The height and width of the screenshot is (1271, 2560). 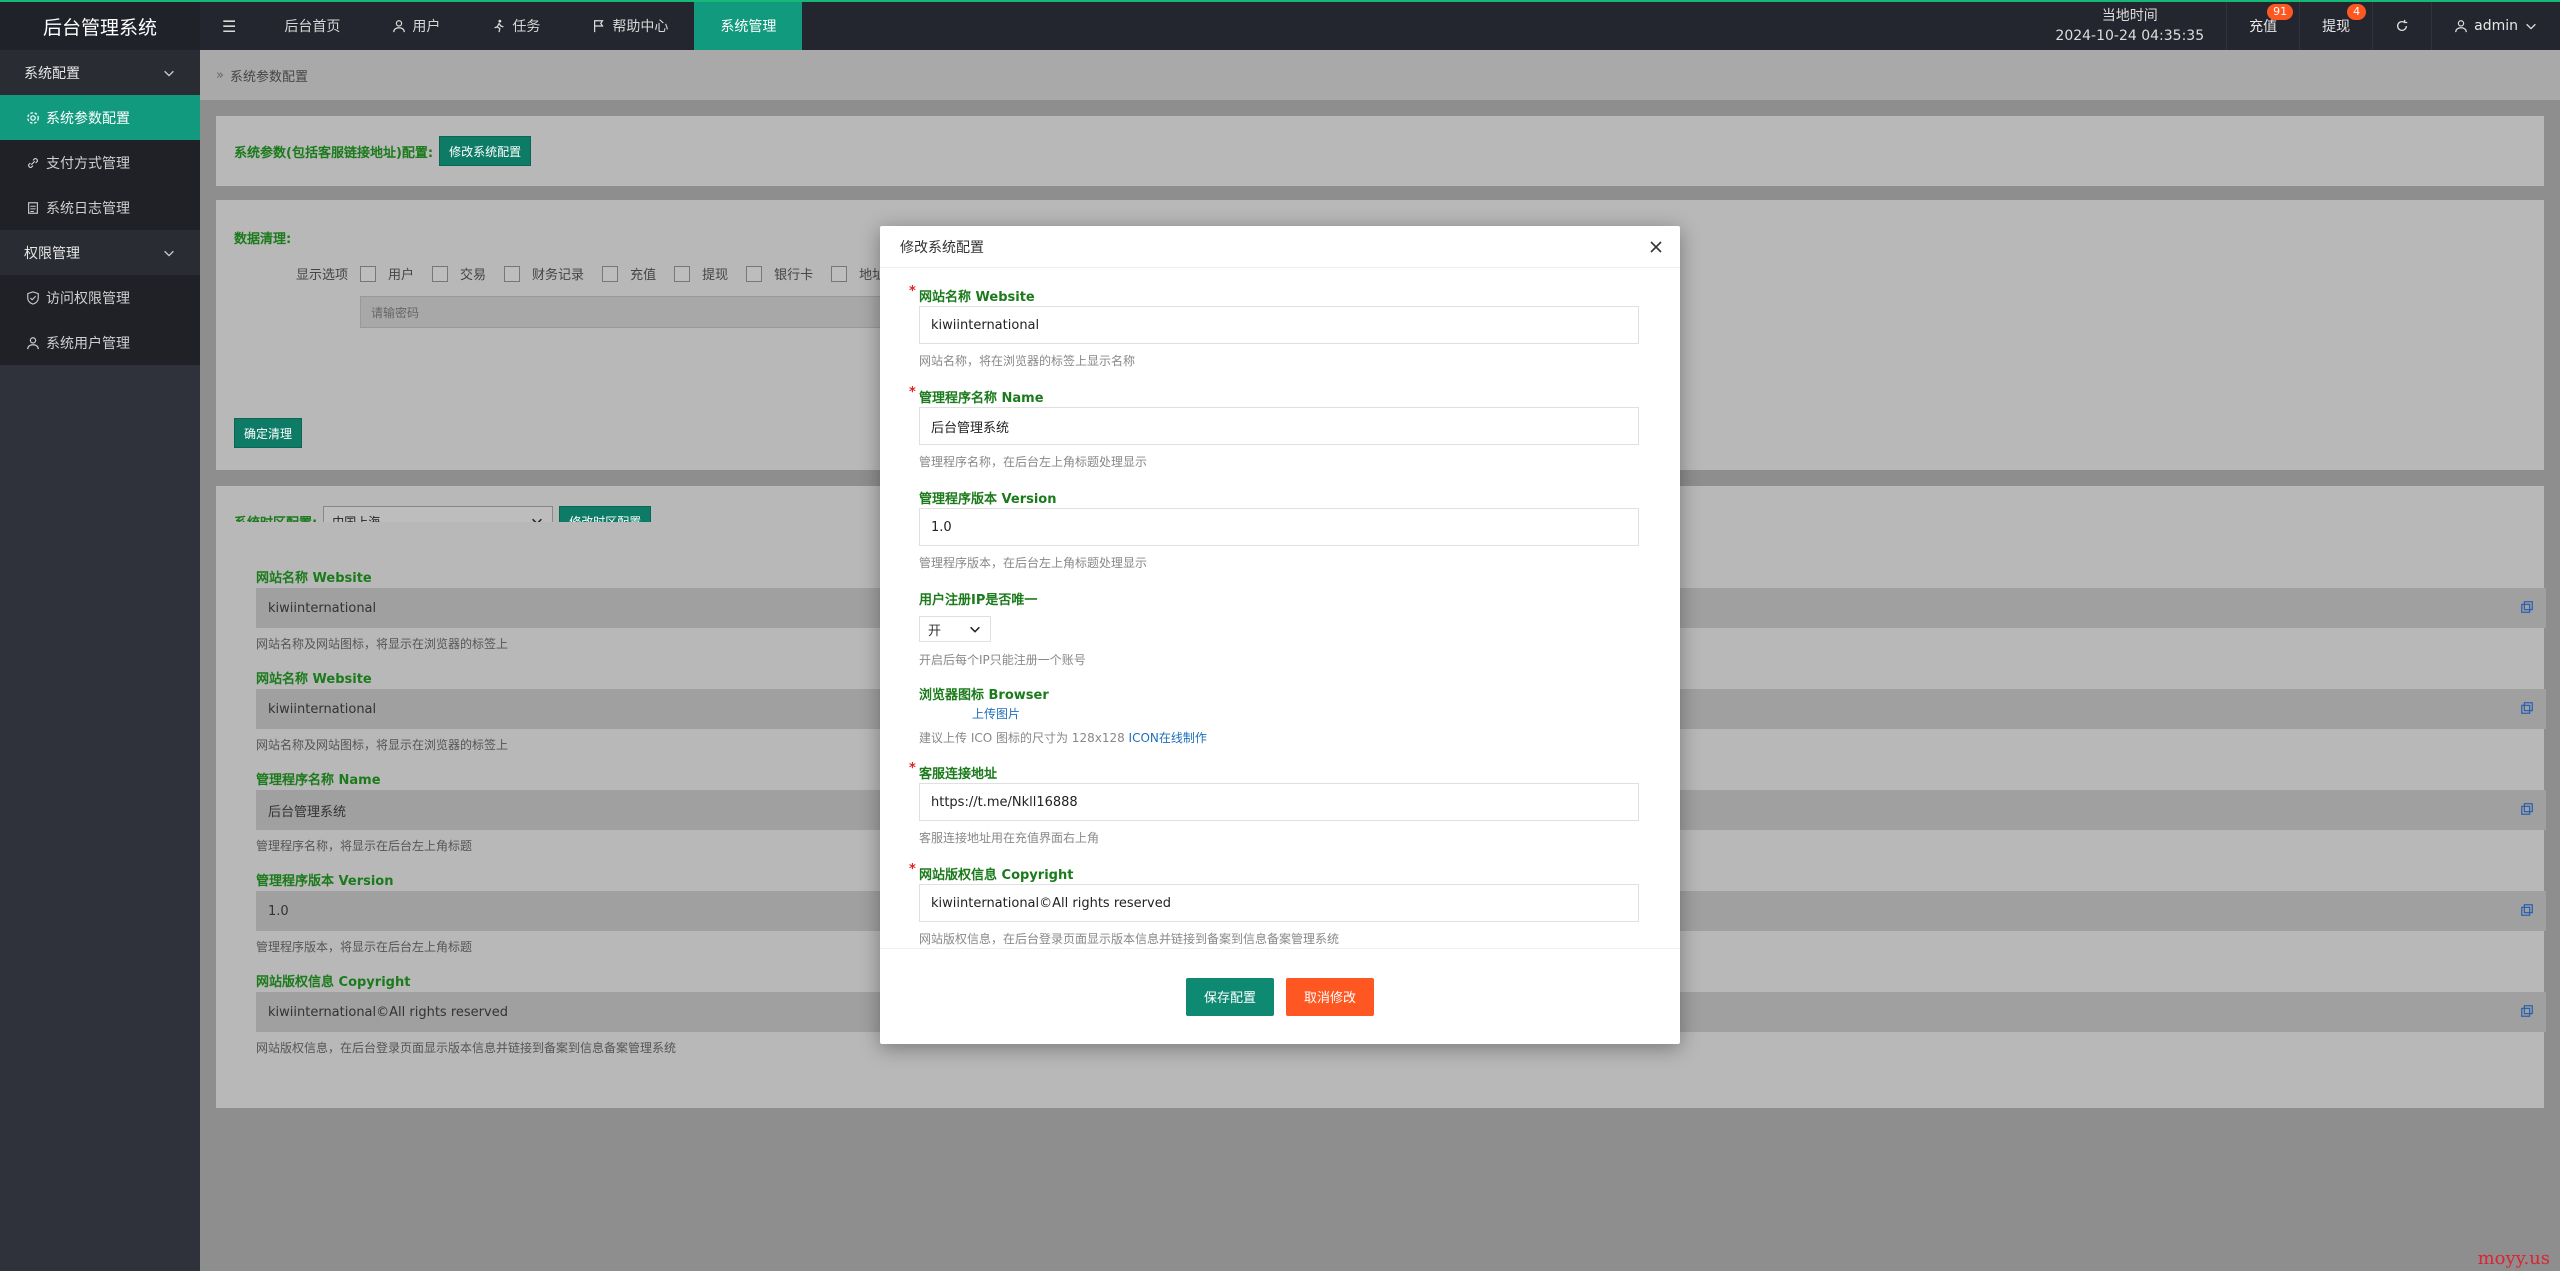 What do you see at coordinates (2357, 12) in the screenshot?
I see `withdraw-badge: 4` at bounding box center [2357, 12].